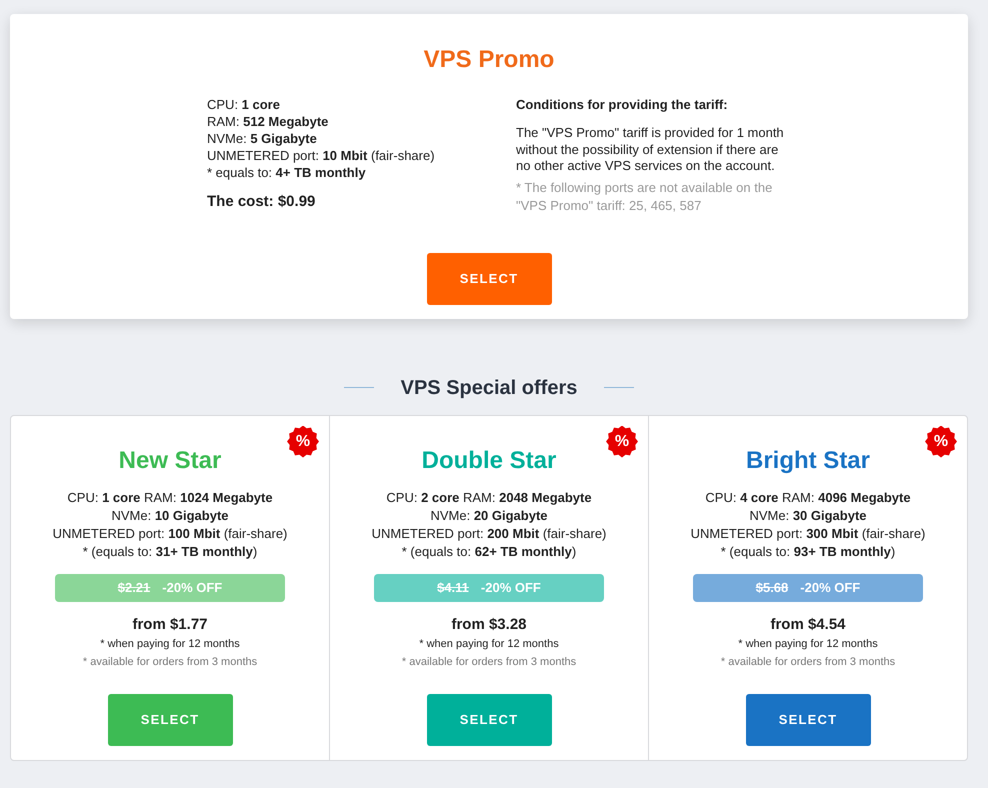  Describe the element at coordinates (489, 624) in the screenshot. I see `plan-price: from $3.28` at that location.